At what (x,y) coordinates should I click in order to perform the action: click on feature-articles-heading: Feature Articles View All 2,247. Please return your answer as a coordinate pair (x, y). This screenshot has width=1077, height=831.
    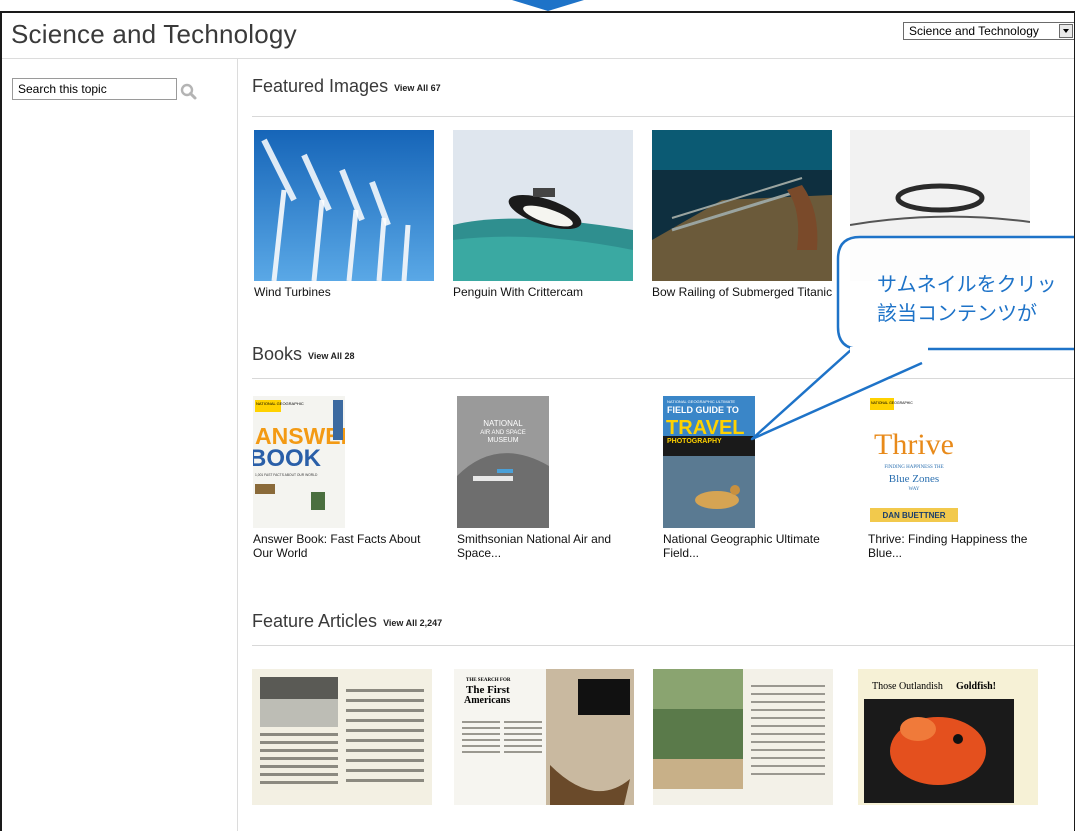
    Looking at the image, I should click on (347, 621).